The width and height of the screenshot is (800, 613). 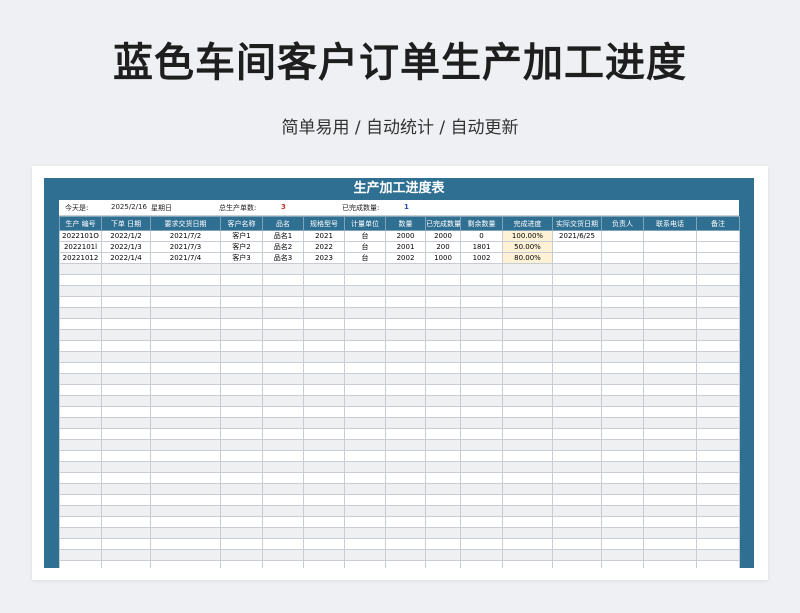 What do you see at coordinates (481, 247) in the screenshot?
I see `table-cell: 1801` at bounding box center [481, 247].